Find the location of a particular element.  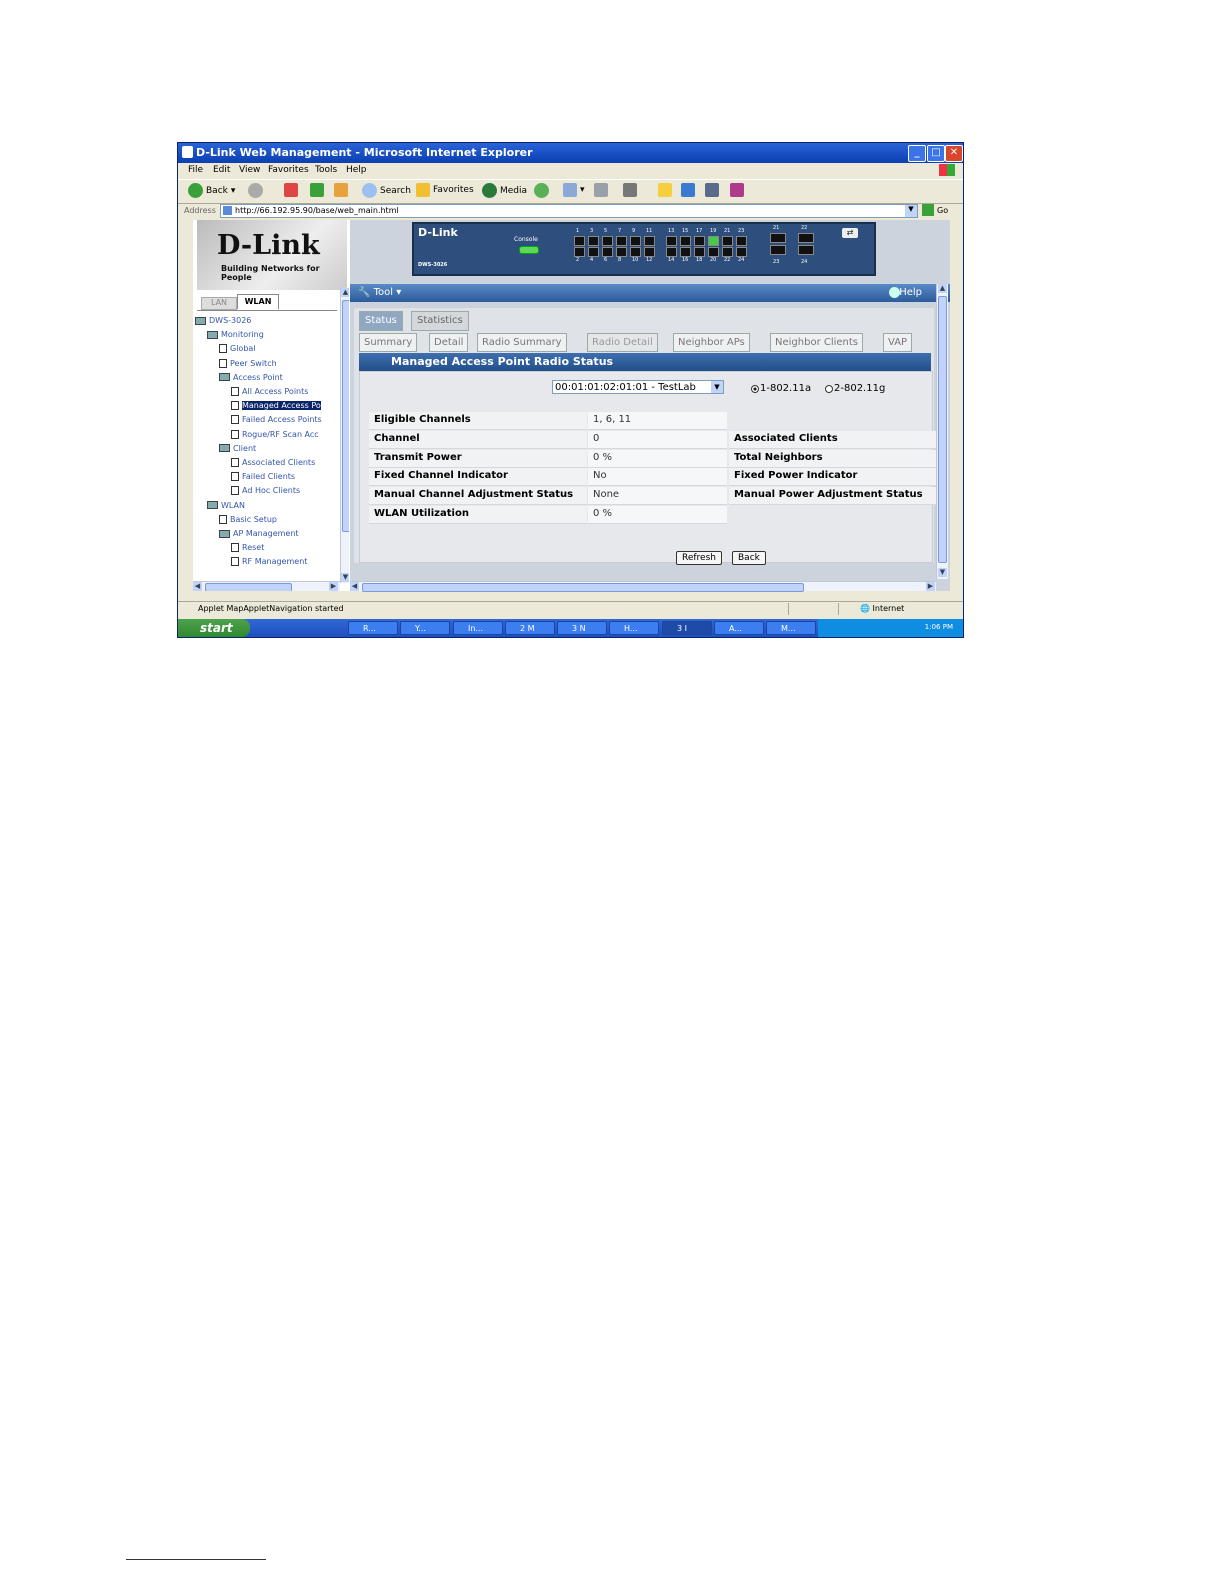

favorites-button: Favorites is located at coordinates (445, 190).